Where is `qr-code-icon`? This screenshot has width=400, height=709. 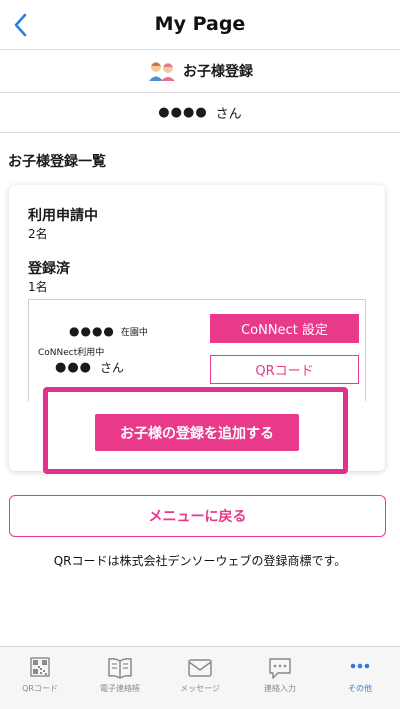
qr-code-icon is located at coordinates (40, 667).